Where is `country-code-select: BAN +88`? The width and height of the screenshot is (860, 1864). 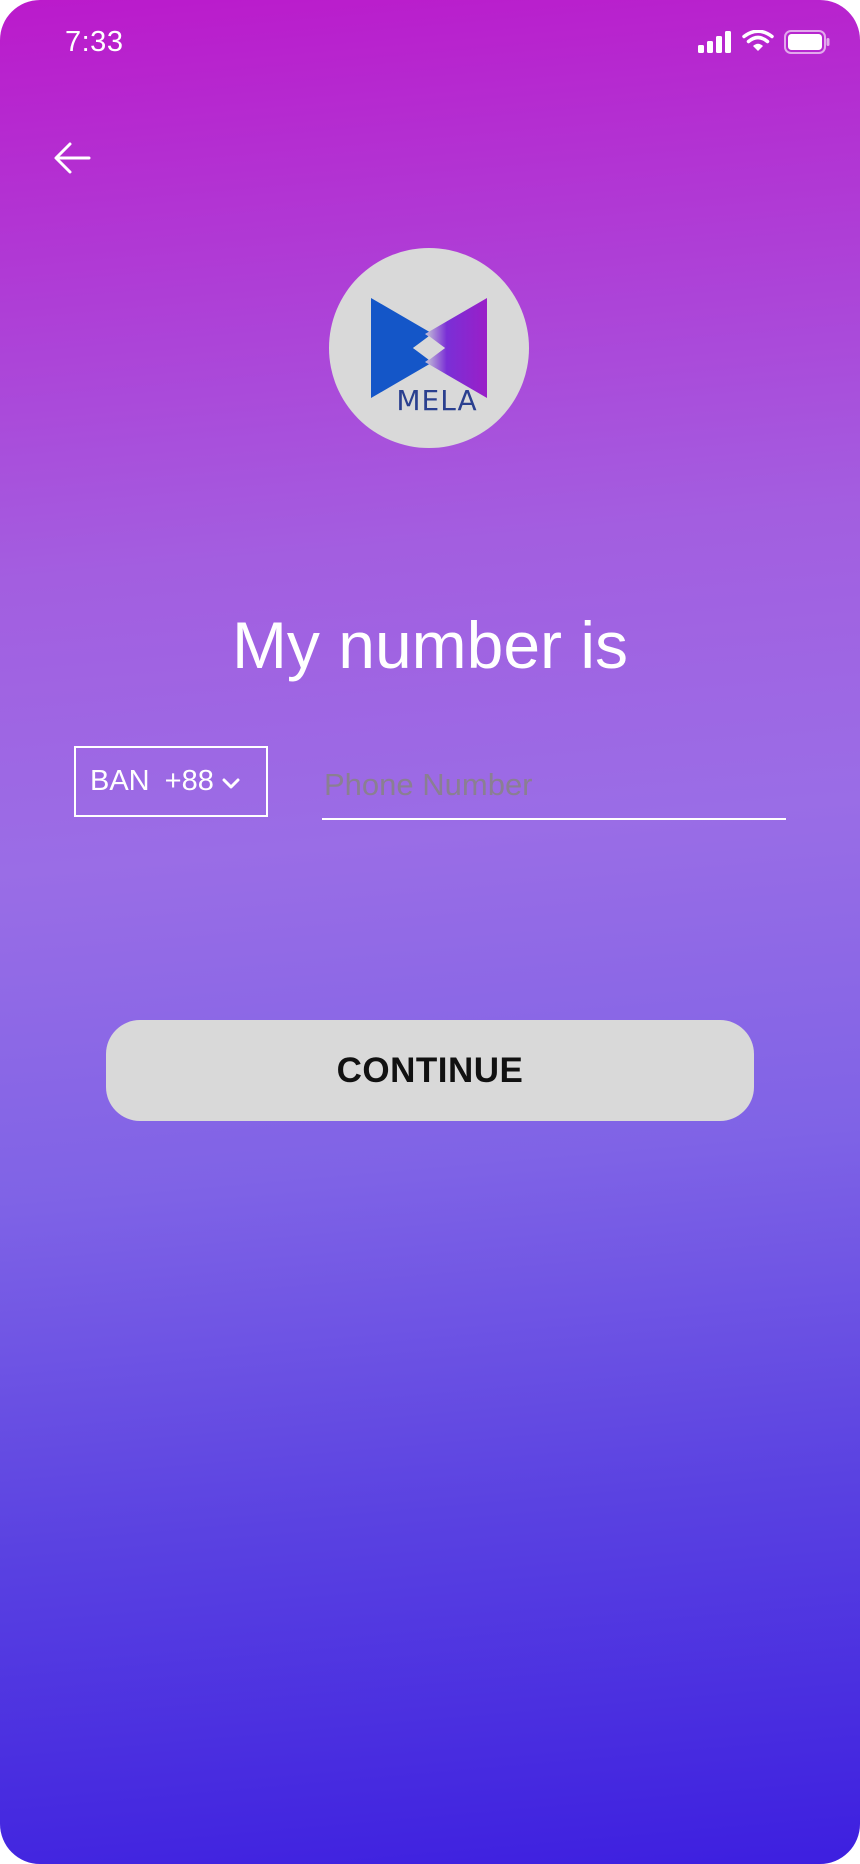
country-code-select: BAN +88 is located at coordinates (171, 781).